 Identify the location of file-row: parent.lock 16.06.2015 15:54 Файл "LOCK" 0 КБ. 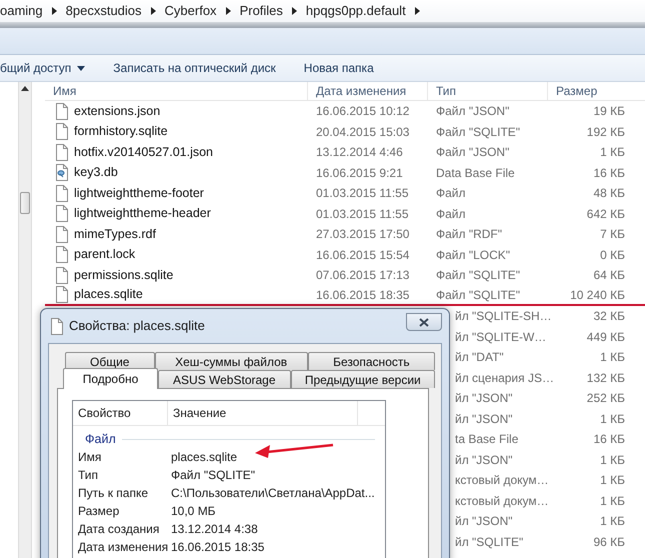
(345, 254).